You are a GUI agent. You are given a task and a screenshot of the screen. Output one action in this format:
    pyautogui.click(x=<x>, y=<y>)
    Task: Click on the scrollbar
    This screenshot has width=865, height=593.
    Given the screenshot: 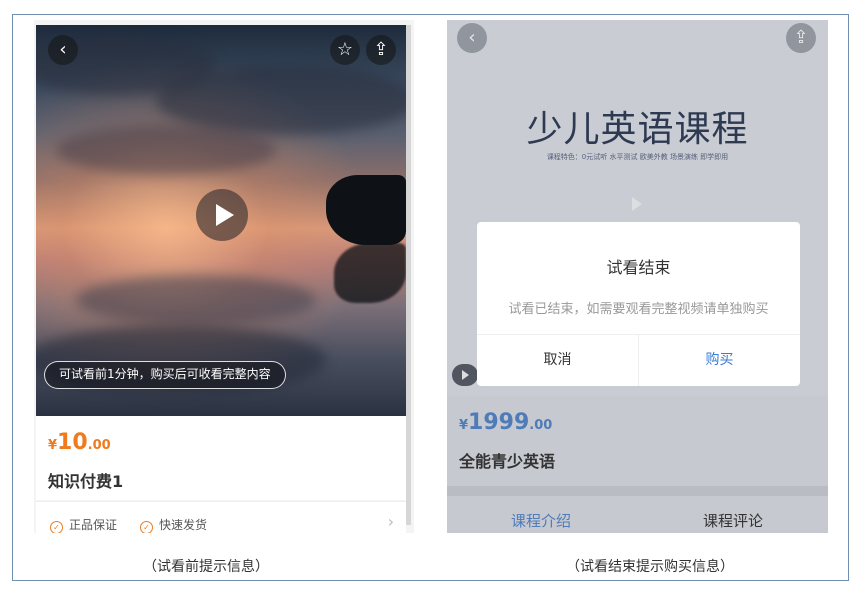 What is the action you would take?
    pyautogui.click(x=408, y=275)
    